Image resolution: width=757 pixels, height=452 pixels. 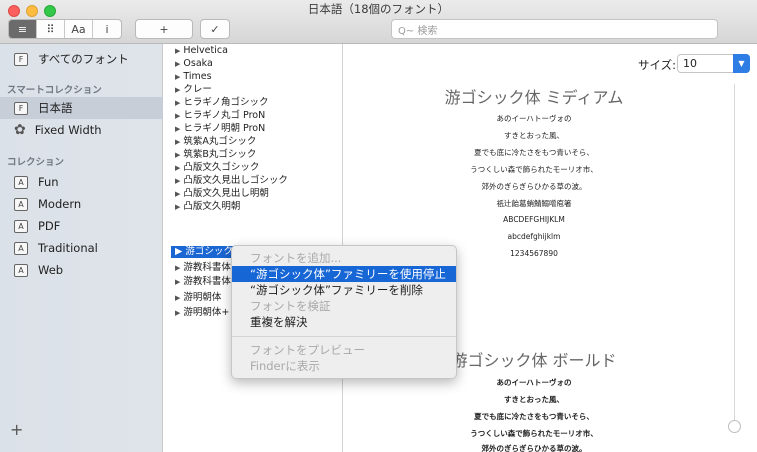 What do you see at coordinates (202, 313) in the screenshot?
I see `list-item: ▶ 游明朝体+` at bounding box center [202, 313].